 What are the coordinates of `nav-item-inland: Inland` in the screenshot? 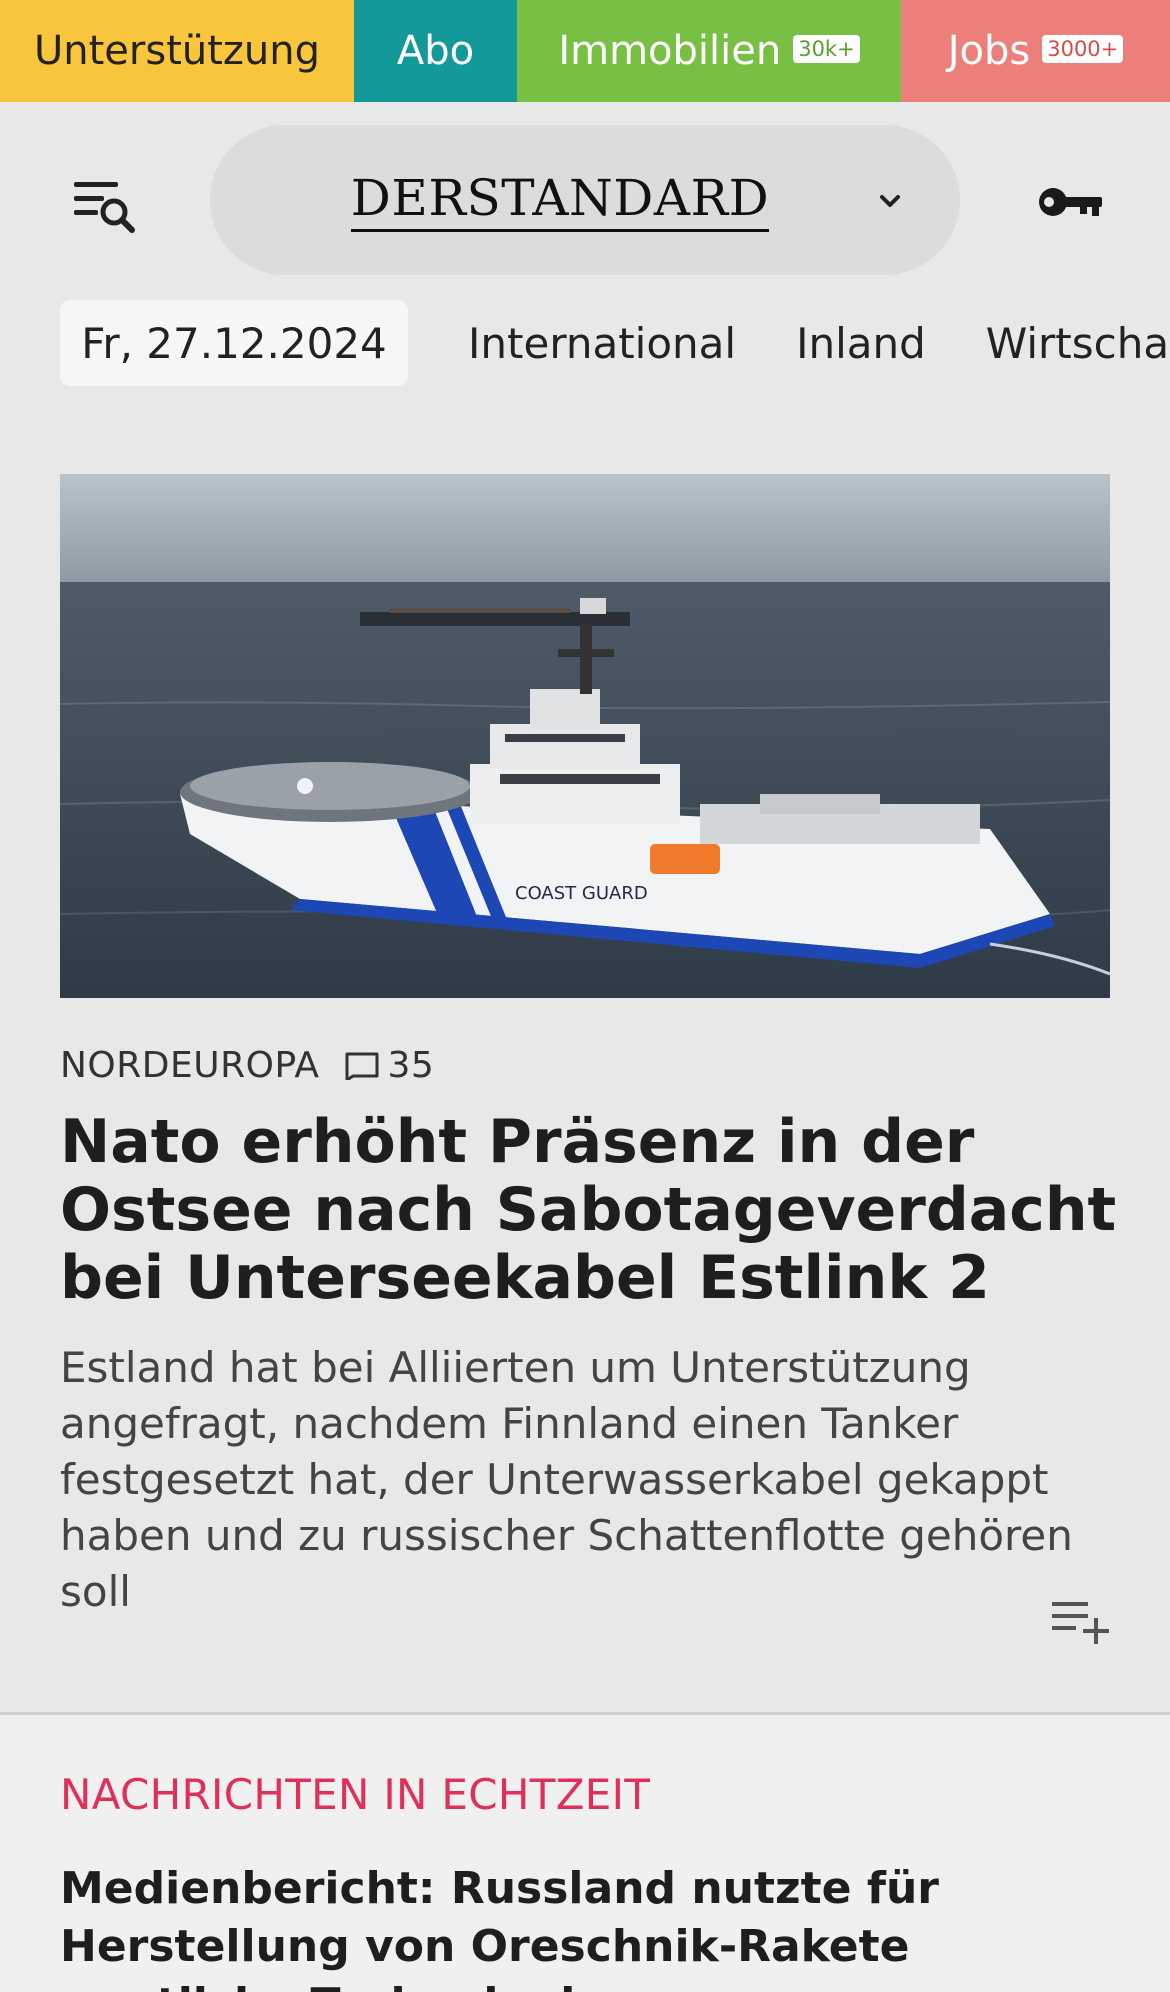 It's located at (861, 343).